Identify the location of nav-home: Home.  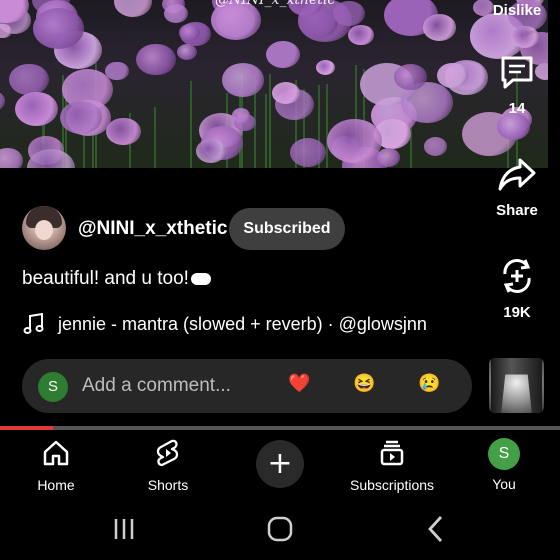
(56, 465).